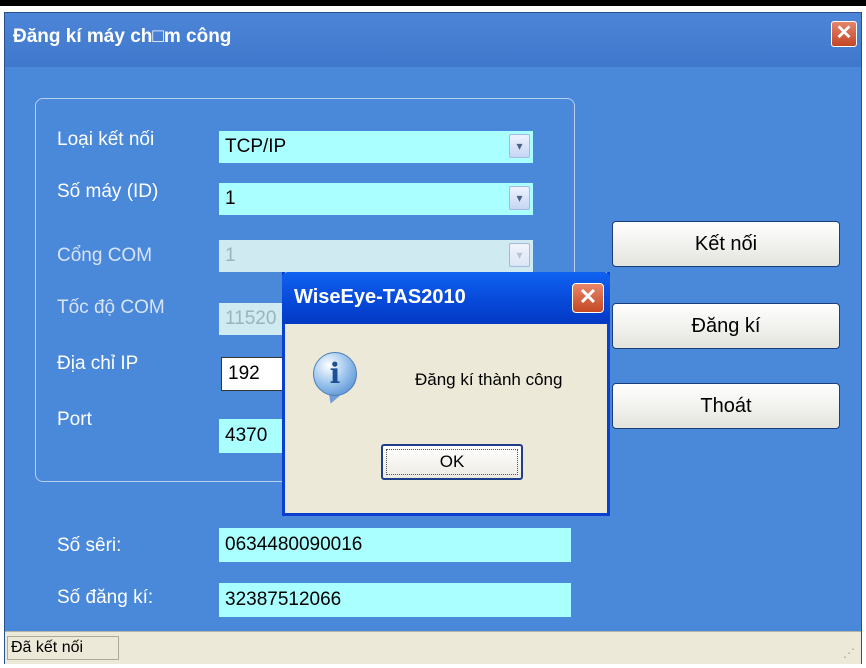 Image resolution: width=866 pixels, height=668 pixels. I want to click on resize-grip-icon: ⋰, so click(849, 653).